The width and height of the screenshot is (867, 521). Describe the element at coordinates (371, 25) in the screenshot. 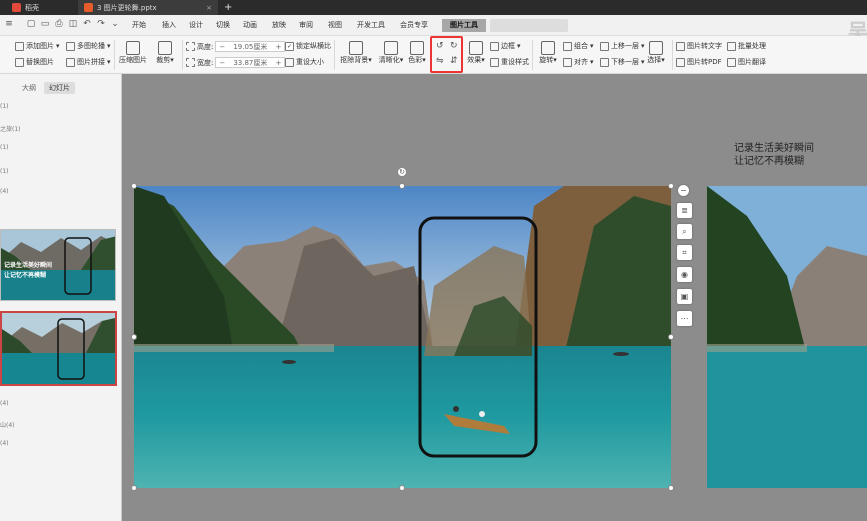

I see `menu-developer: 开发工具` at that location.